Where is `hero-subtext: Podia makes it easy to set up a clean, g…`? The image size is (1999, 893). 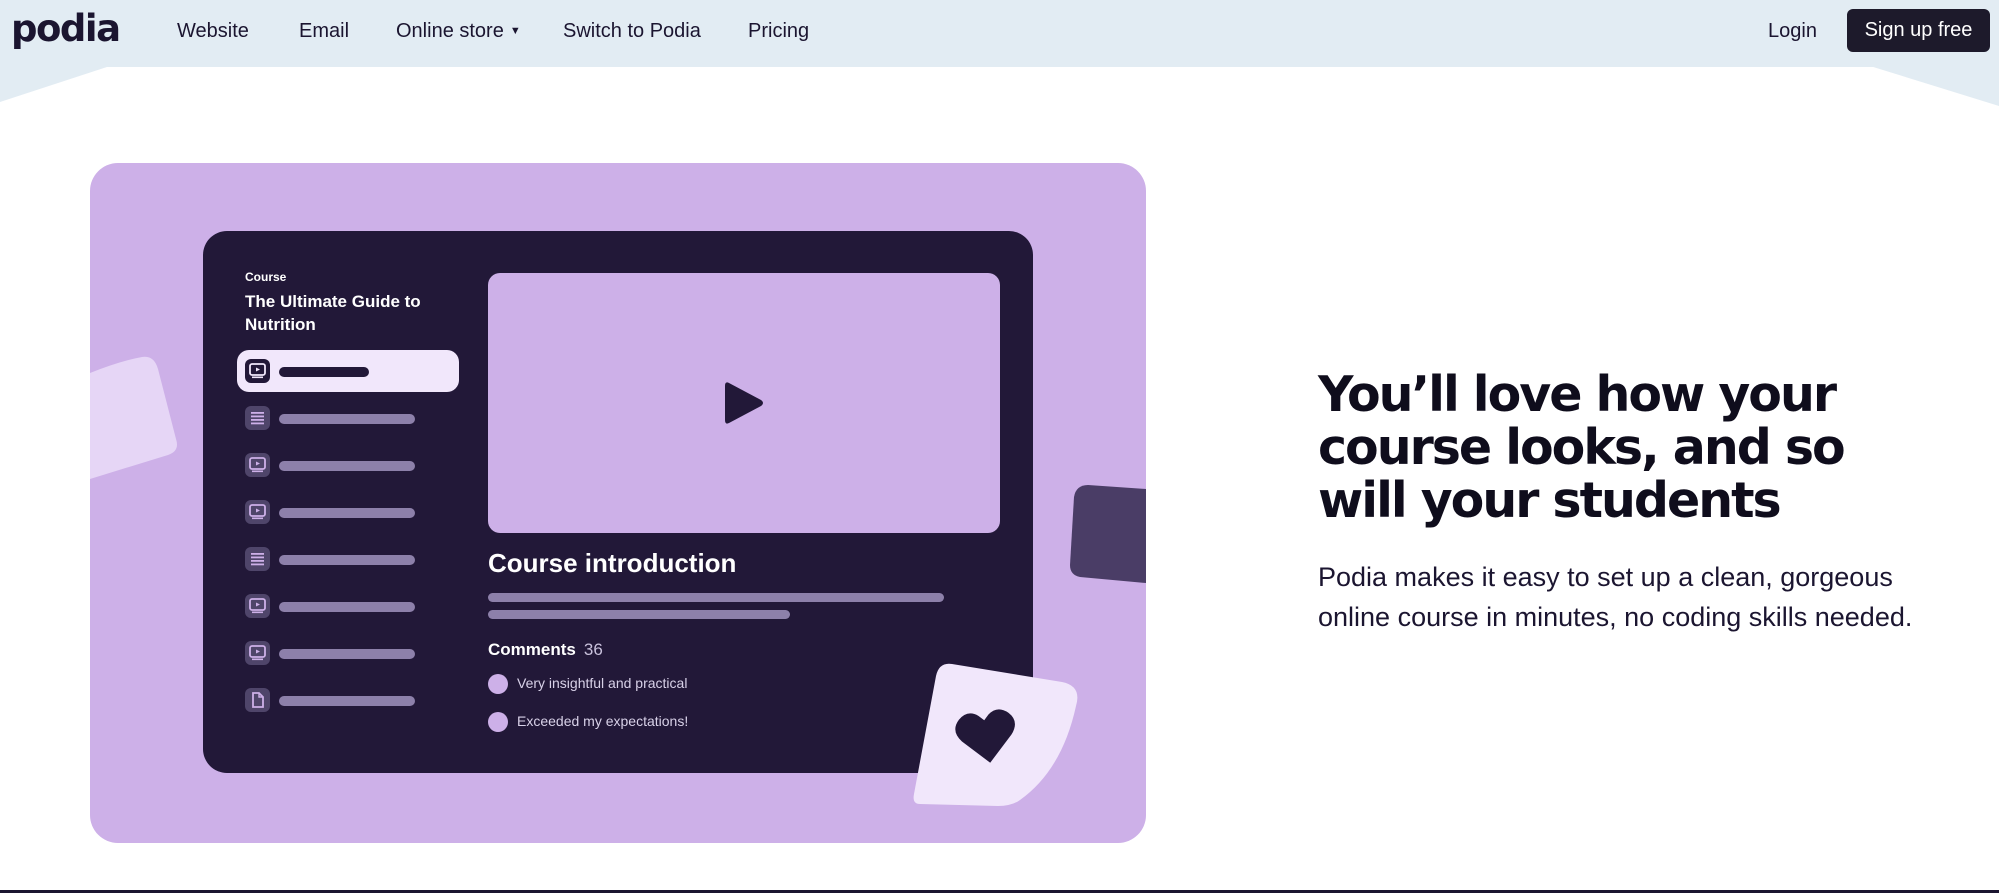
hero-subtext: Podia makes it easy to set up a clean, g… is located at coordinates (1615, 597).